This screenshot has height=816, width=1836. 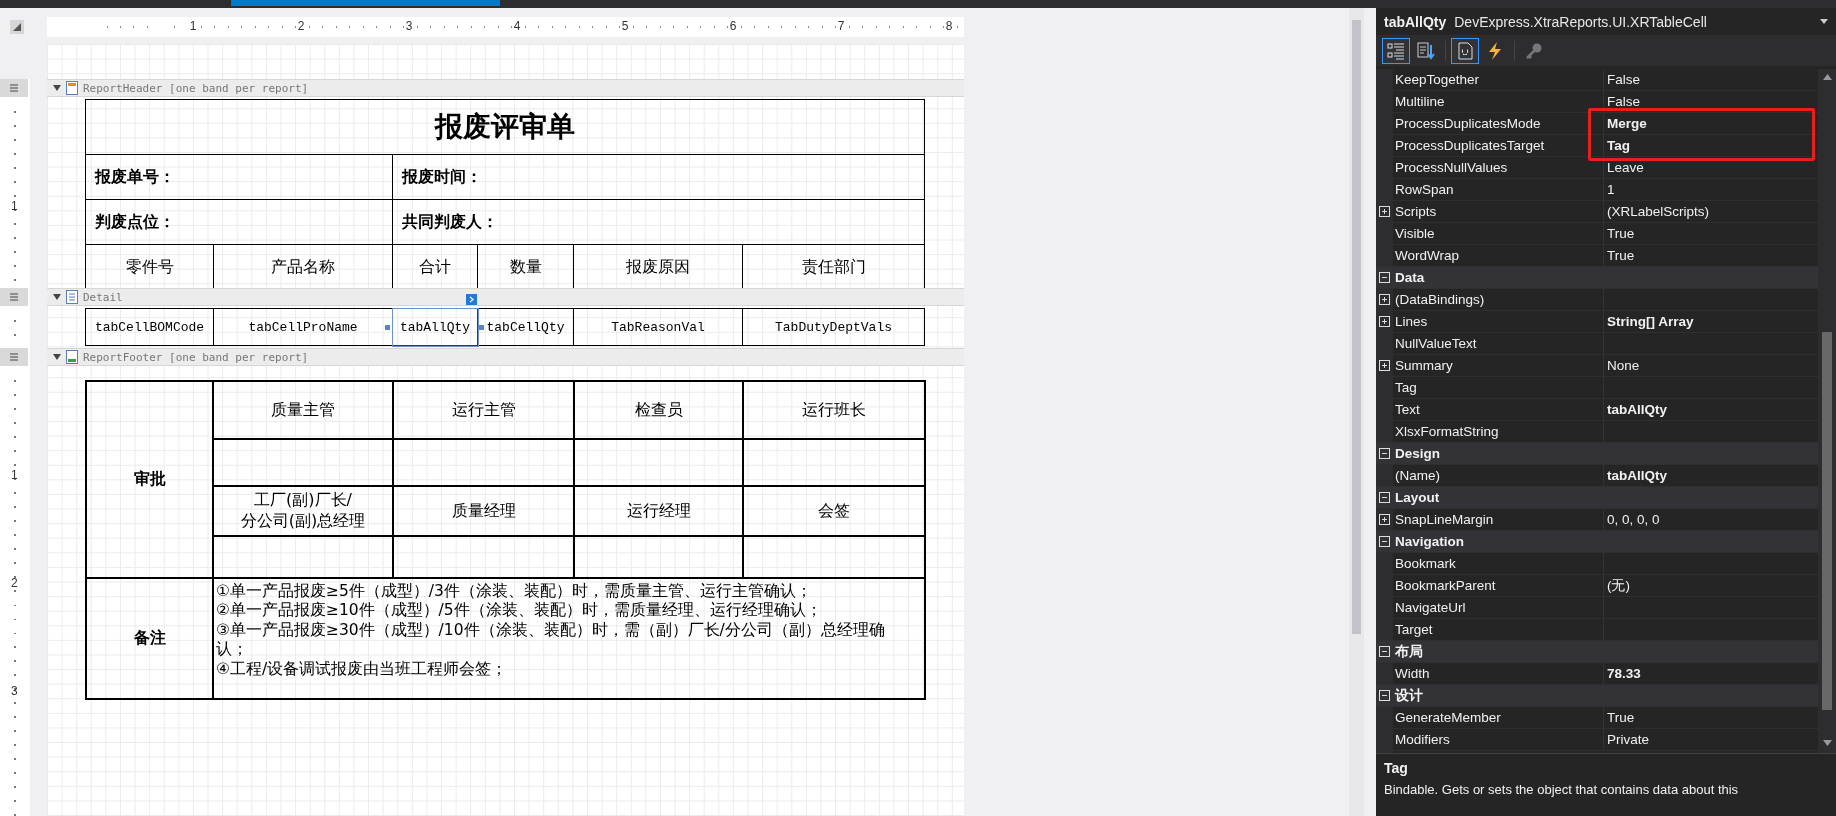 I want to click on property-value: 1, so click(x=1611, y=189).